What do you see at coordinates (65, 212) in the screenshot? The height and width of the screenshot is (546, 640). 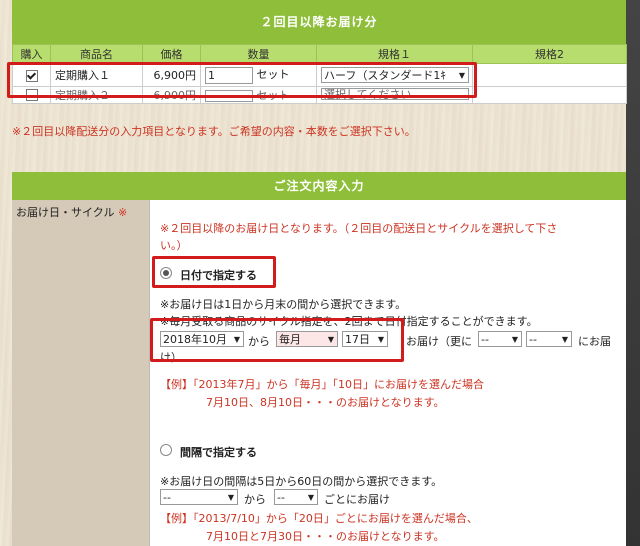 I see `delivery-cycle-label: お届け日・サイクル` at bounding box center [65, 212].